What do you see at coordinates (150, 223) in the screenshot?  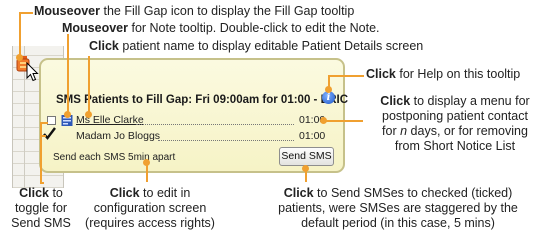 I see `callout-text: (requires access rights)` at bounding box center [150, 223].